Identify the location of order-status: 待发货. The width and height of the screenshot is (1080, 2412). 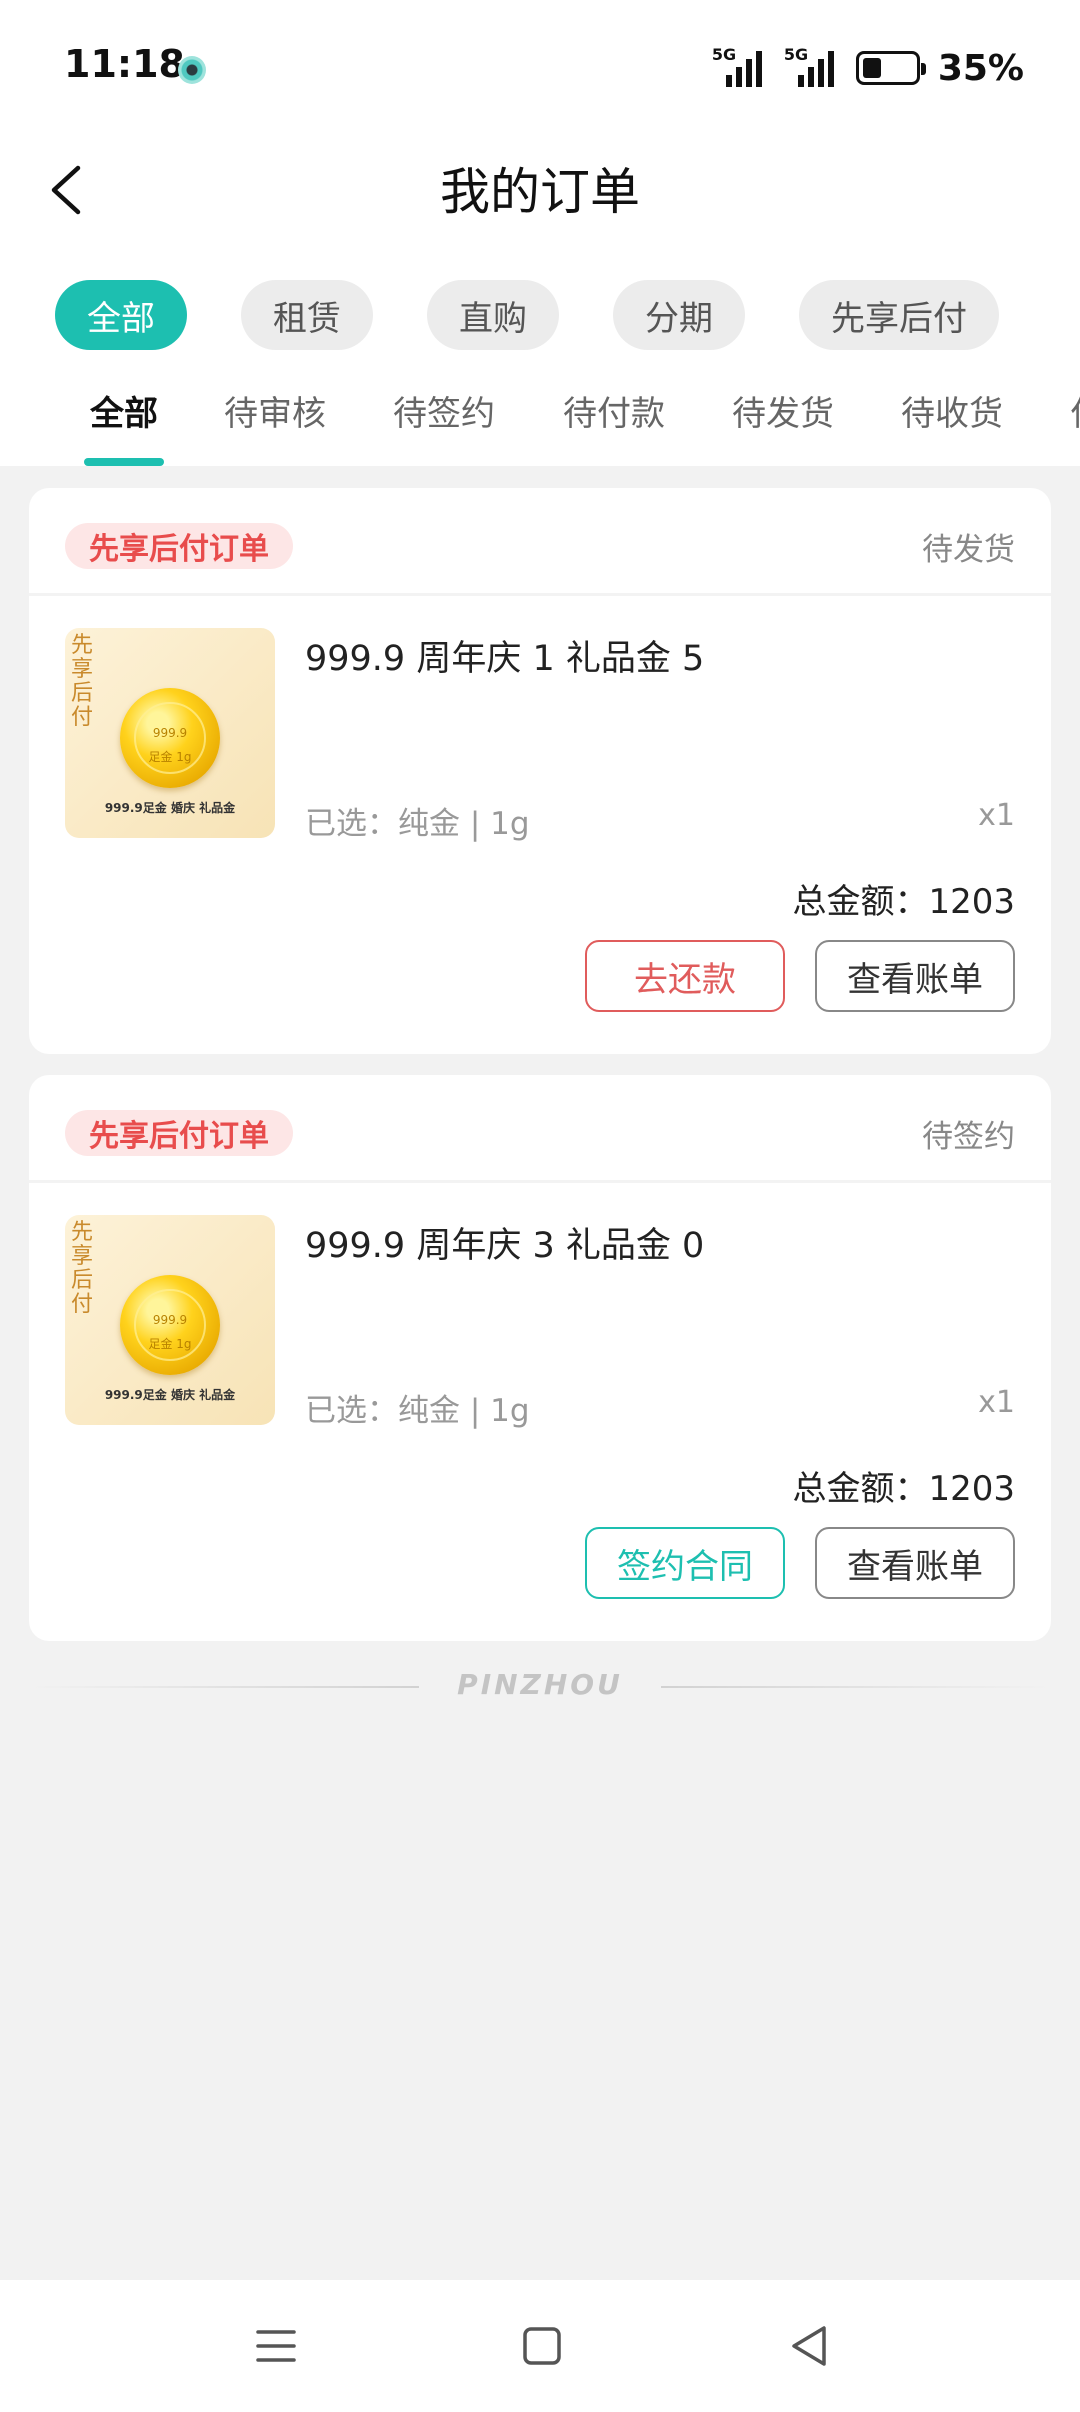
(968, 550).